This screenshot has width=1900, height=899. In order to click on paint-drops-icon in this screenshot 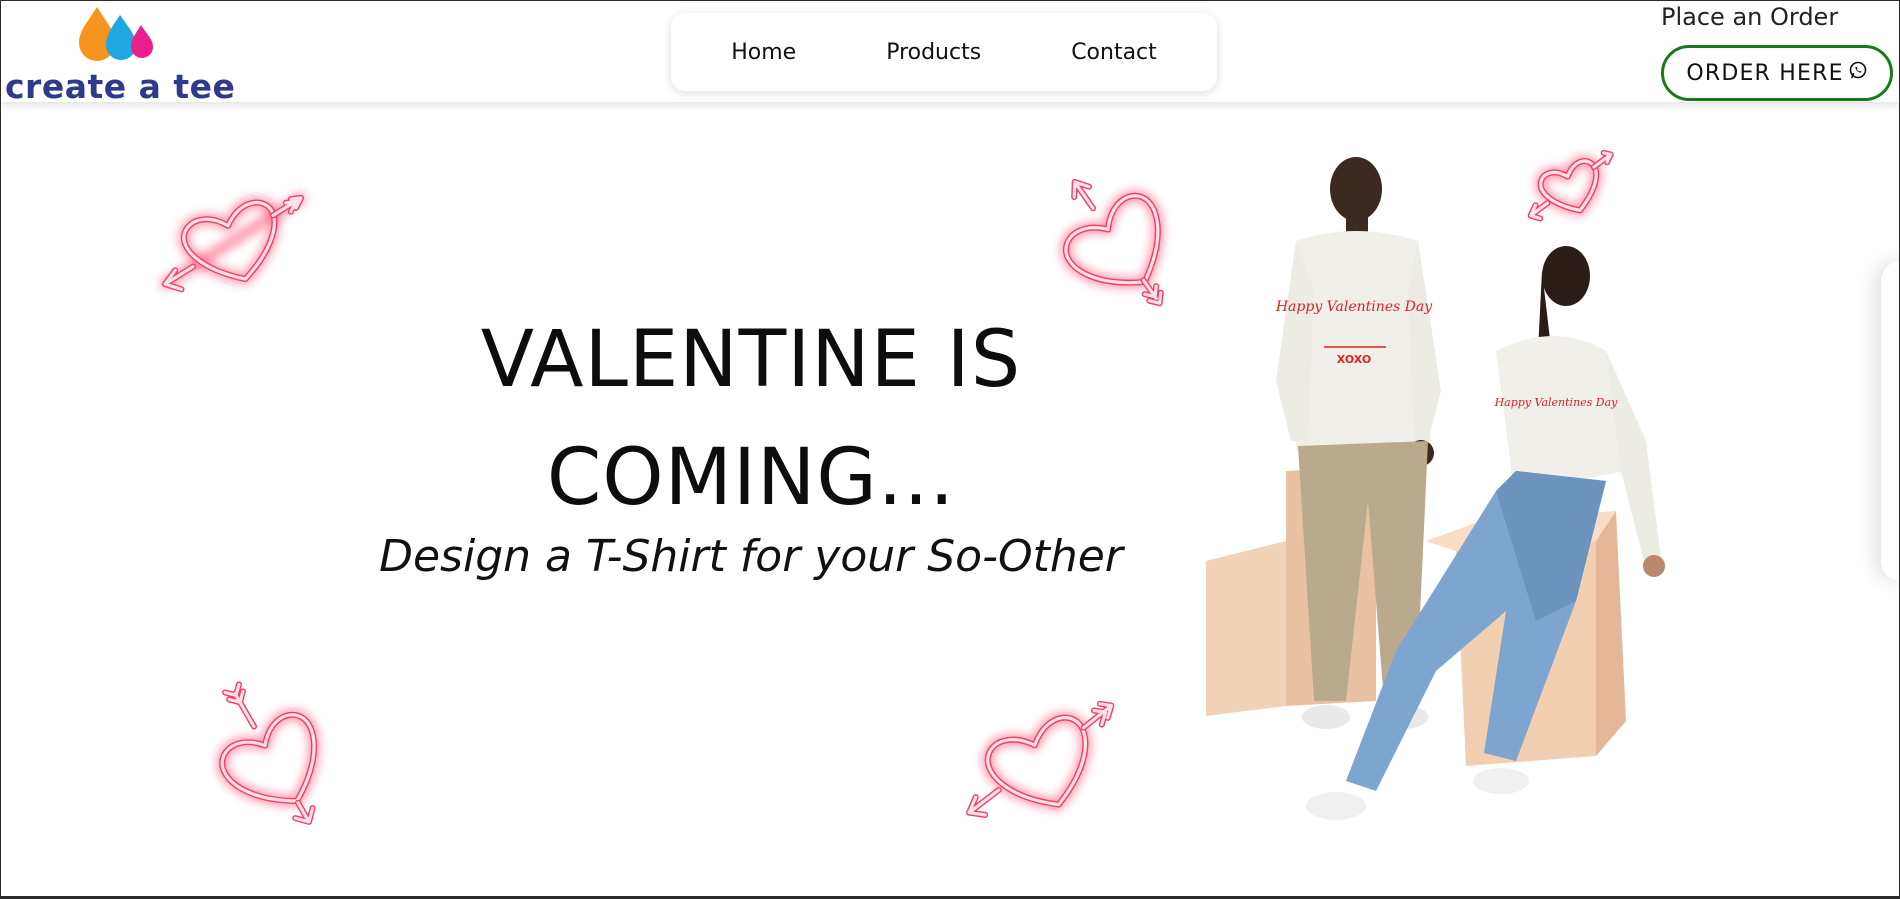, I will do `click(116, 34)`.